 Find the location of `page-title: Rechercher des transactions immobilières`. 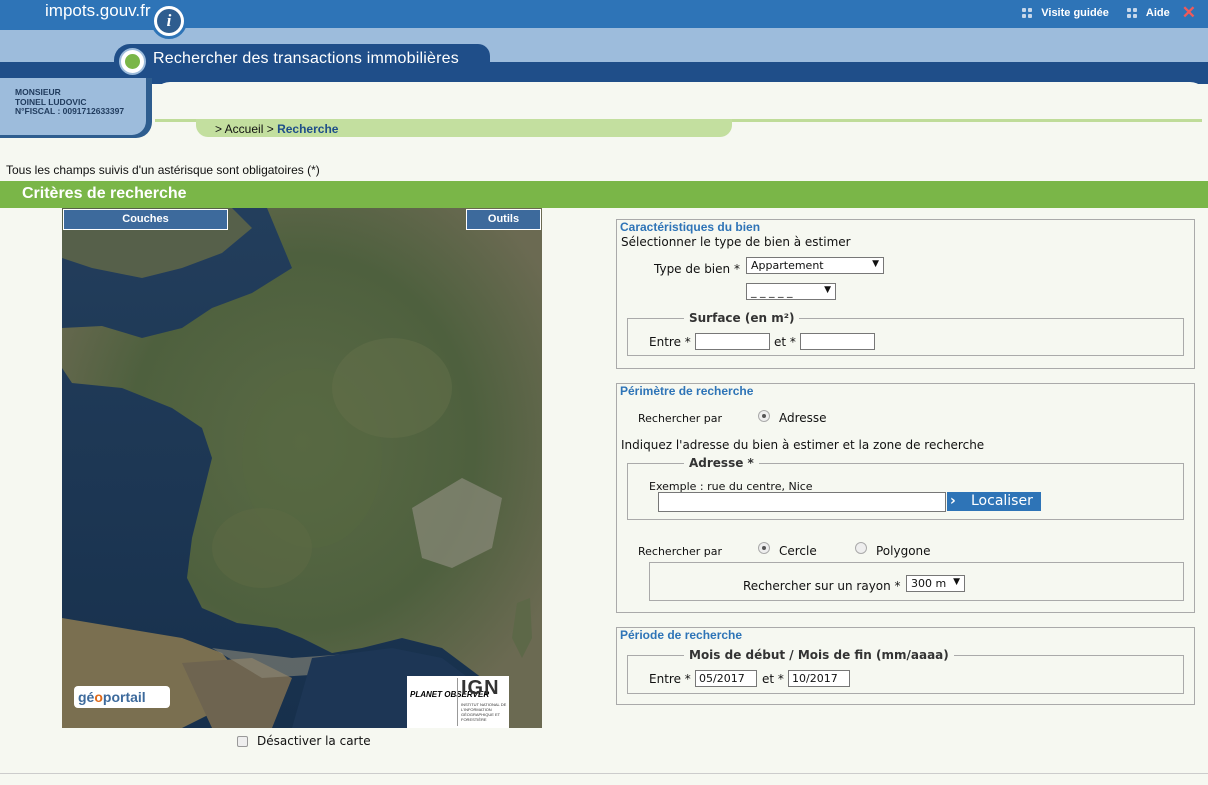

page-title: Rechercher des transactions immobilières is located at coordinates (306, 58).